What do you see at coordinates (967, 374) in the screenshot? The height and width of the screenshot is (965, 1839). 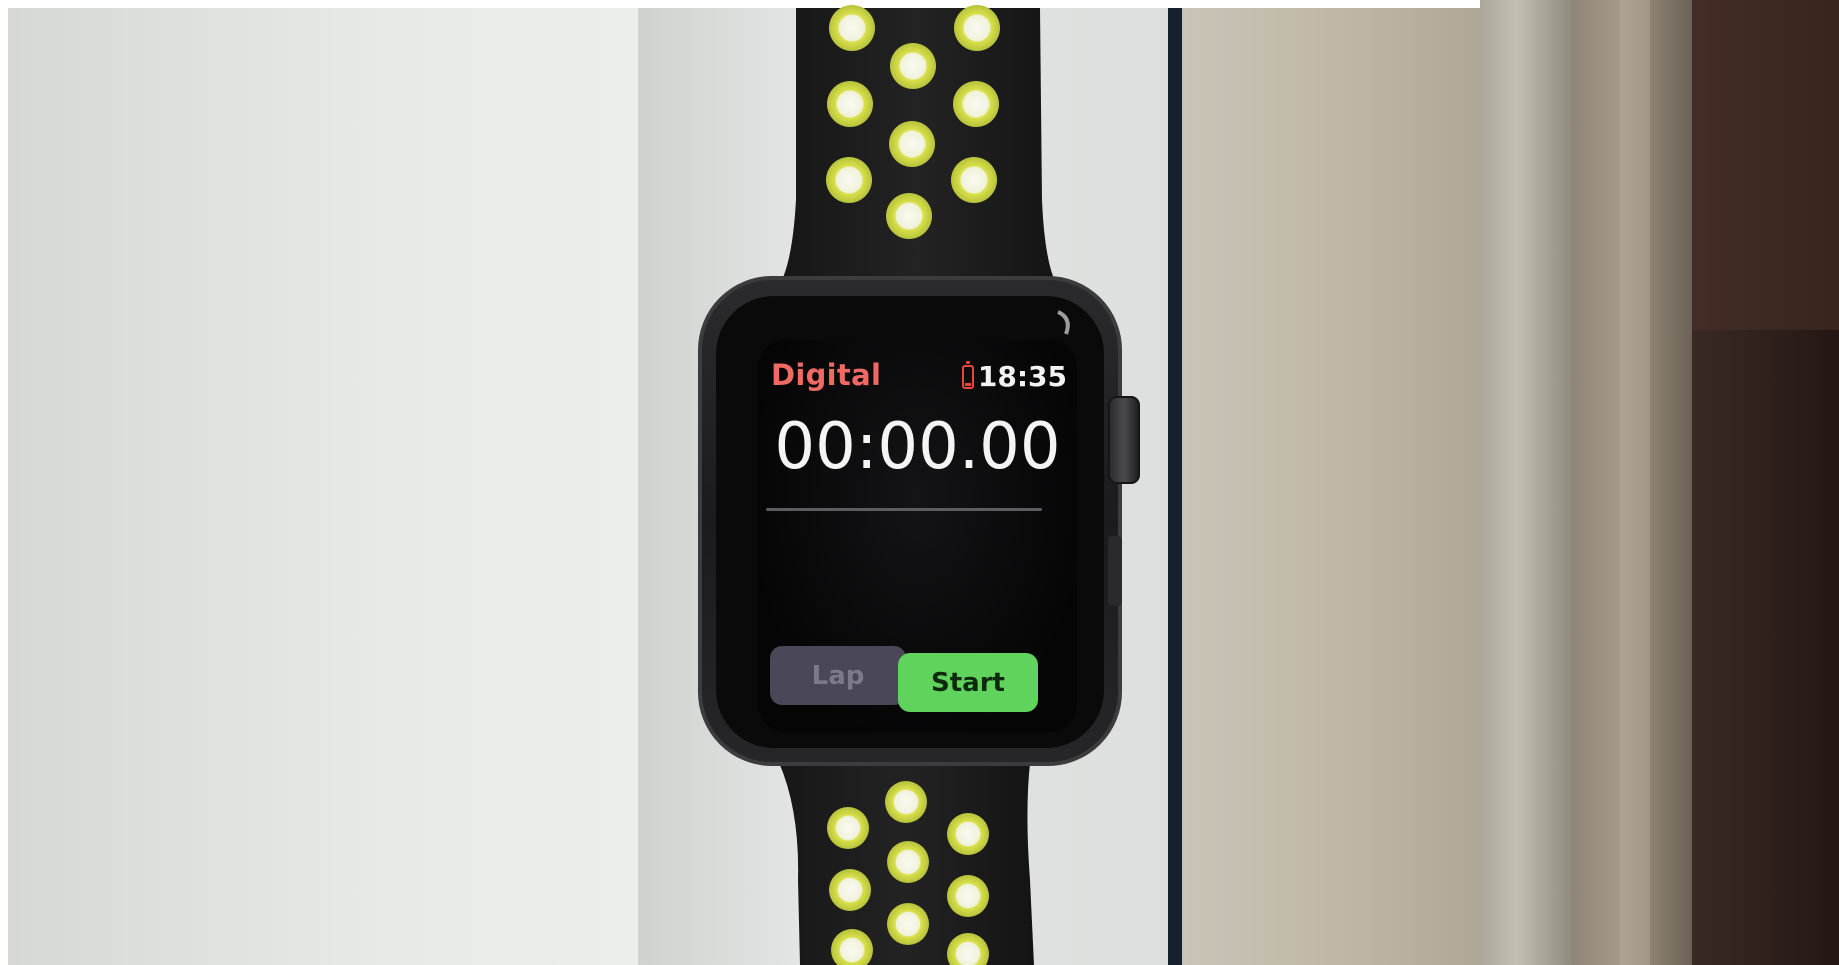 I see `battery-low-icon` at bounding box center [967, 374].